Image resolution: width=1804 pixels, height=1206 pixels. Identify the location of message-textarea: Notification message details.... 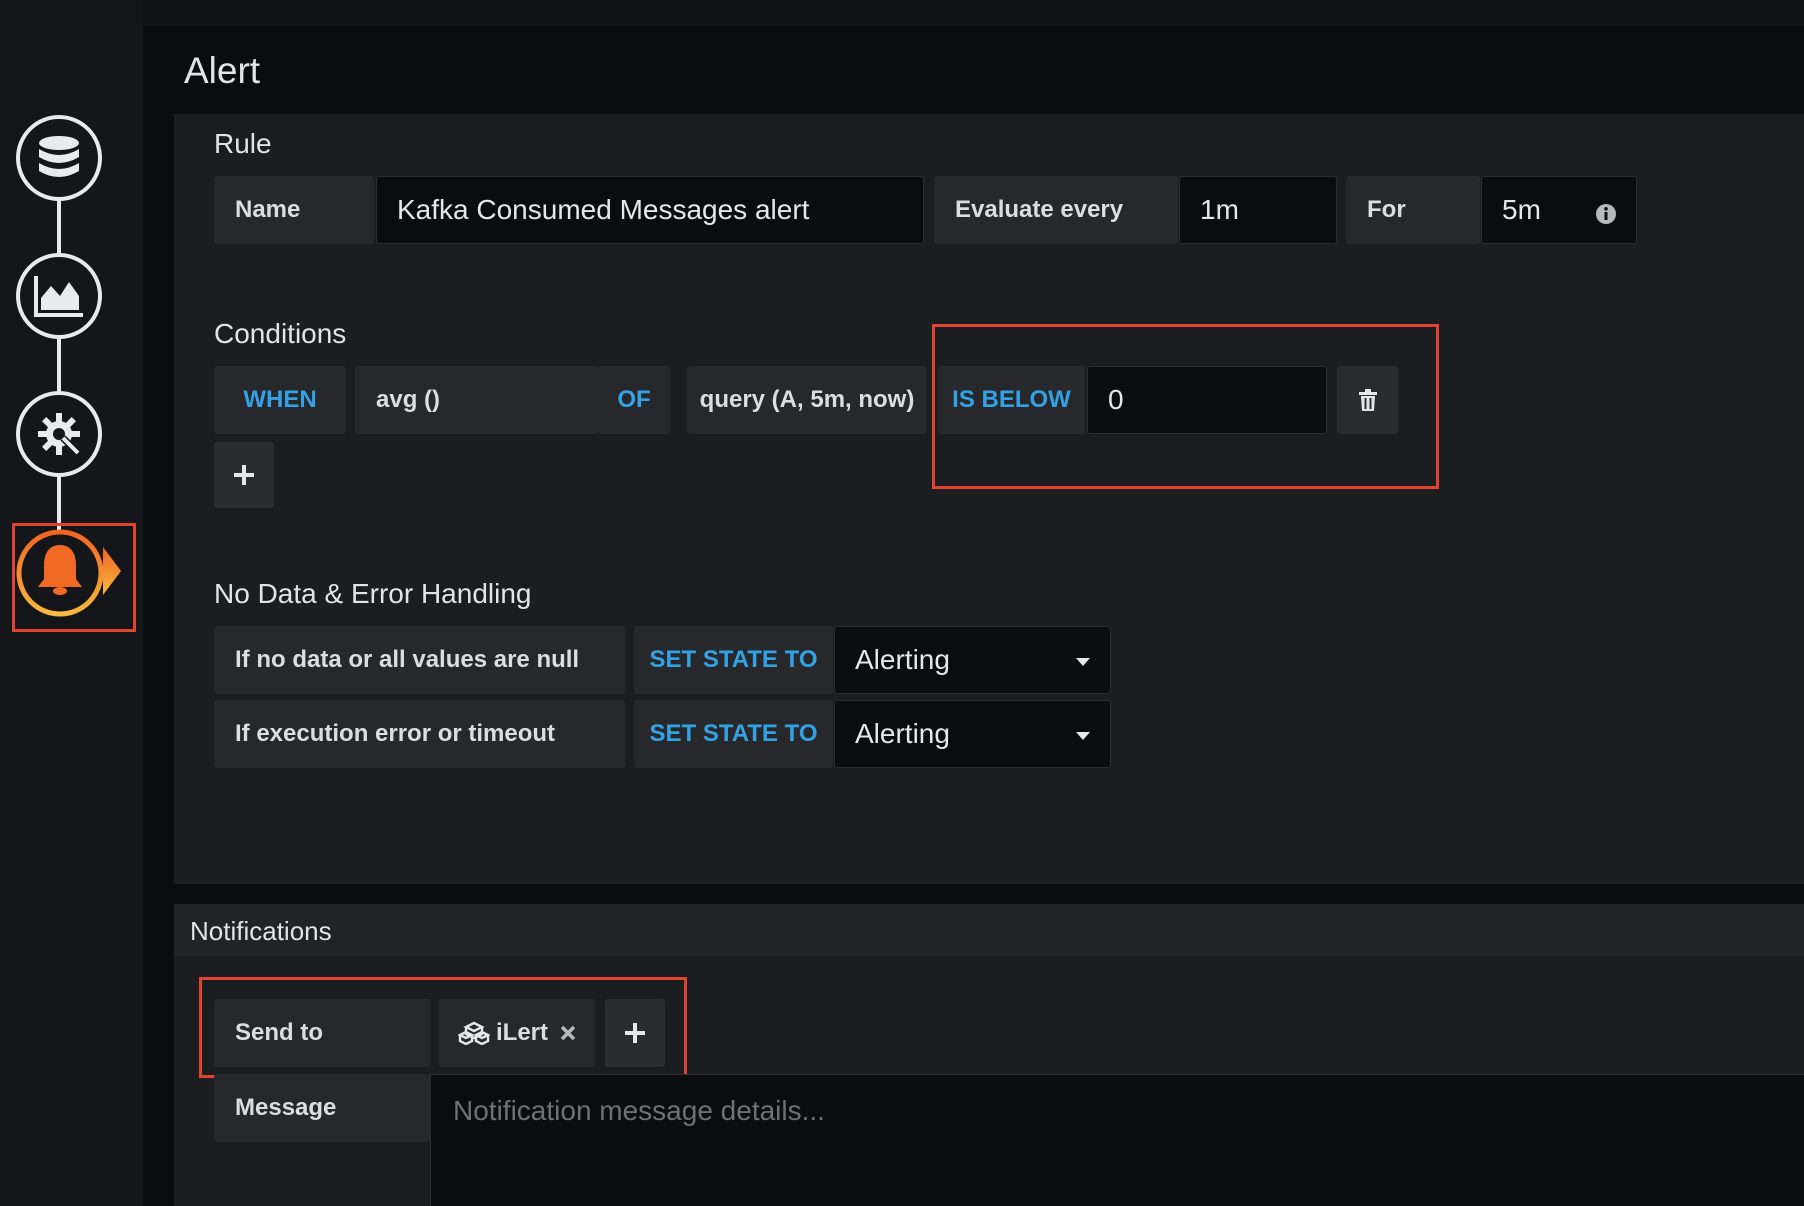
(1117, 1140).